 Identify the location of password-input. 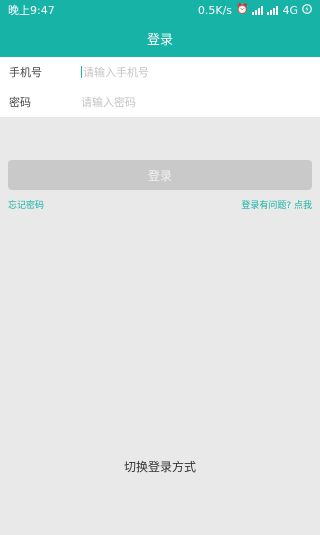
(191, 102).